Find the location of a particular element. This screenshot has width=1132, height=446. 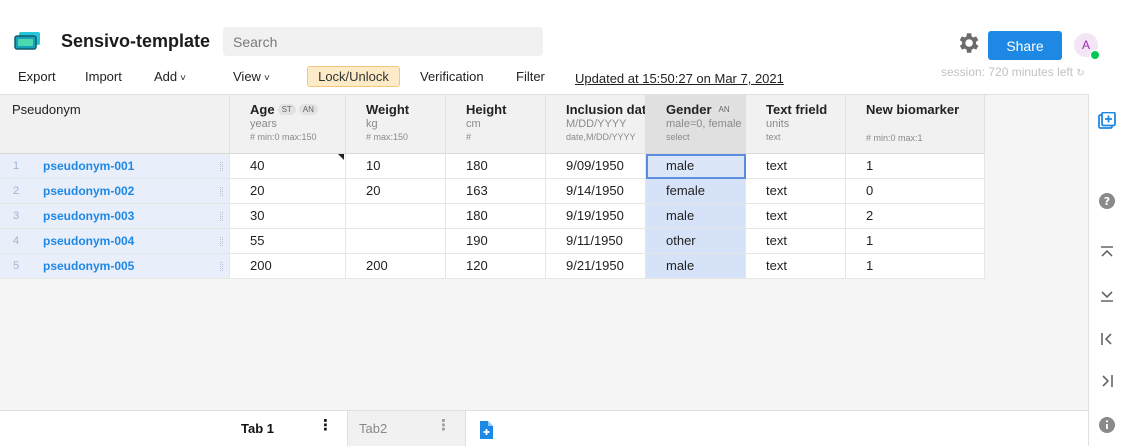

right-toolbar: ? is located at coordinates (1110, 270).